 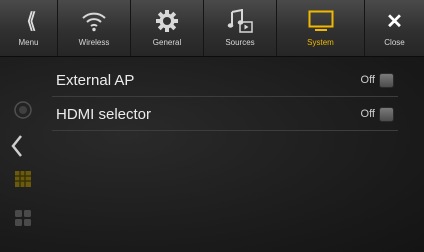 I want to click on camera-shortcut-icon, so click(x=23, y=110).